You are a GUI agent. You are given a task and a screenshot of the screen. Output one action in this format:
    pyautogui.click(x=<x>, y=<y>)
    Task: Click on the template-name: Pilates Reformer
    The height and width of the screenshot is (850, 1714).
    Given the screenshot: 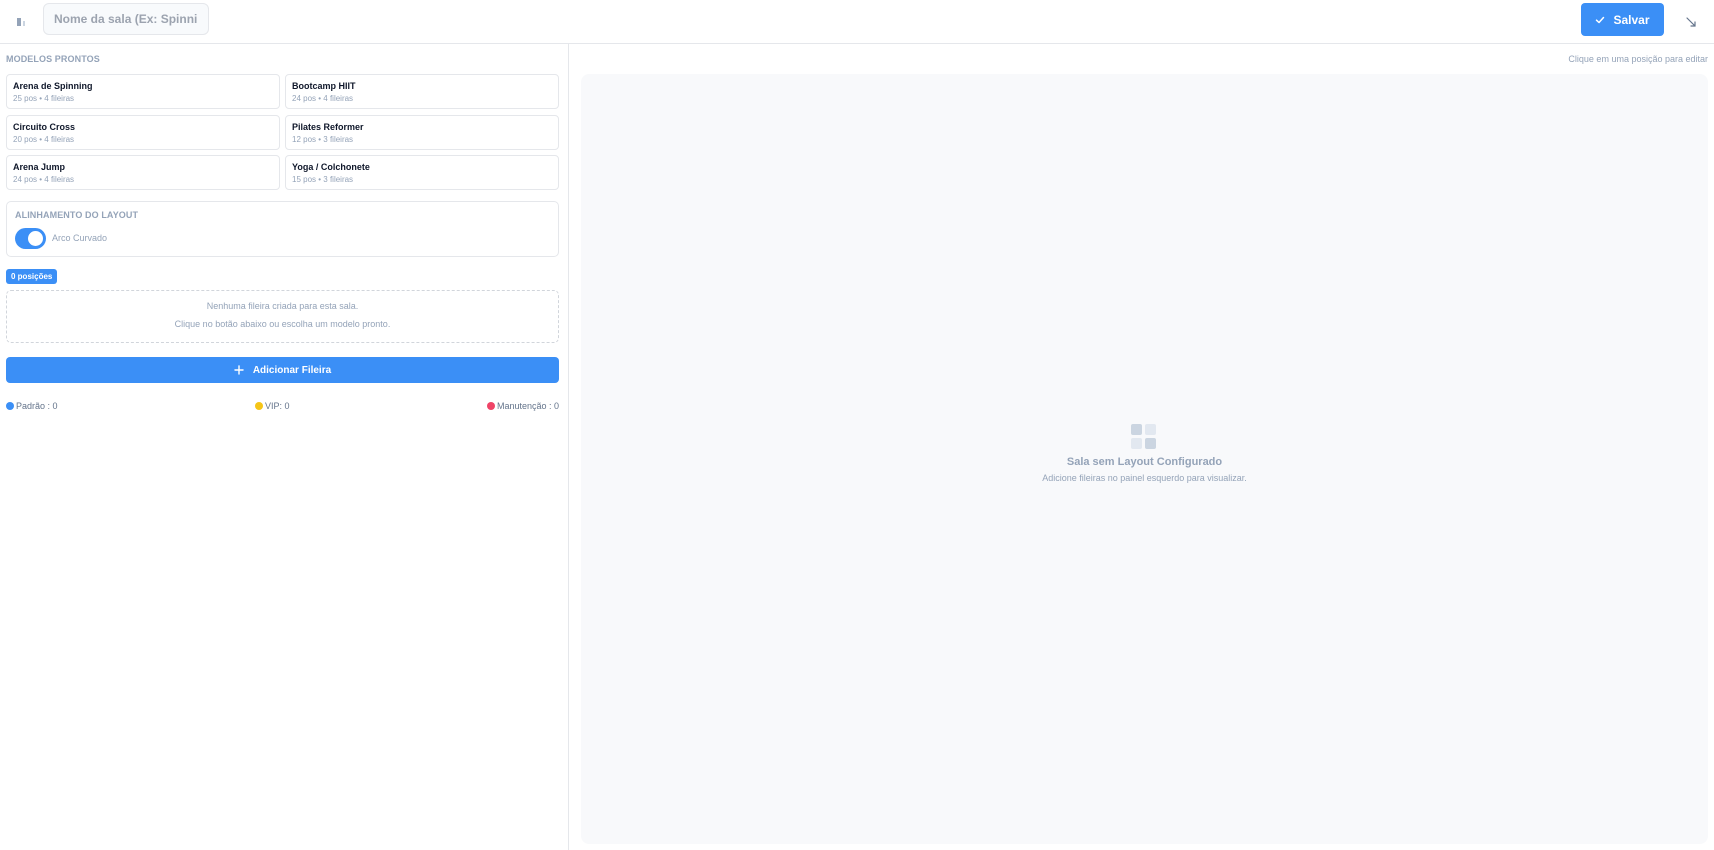 What is the action you would take?
    pyautogui.click(x=328, y=127)
    